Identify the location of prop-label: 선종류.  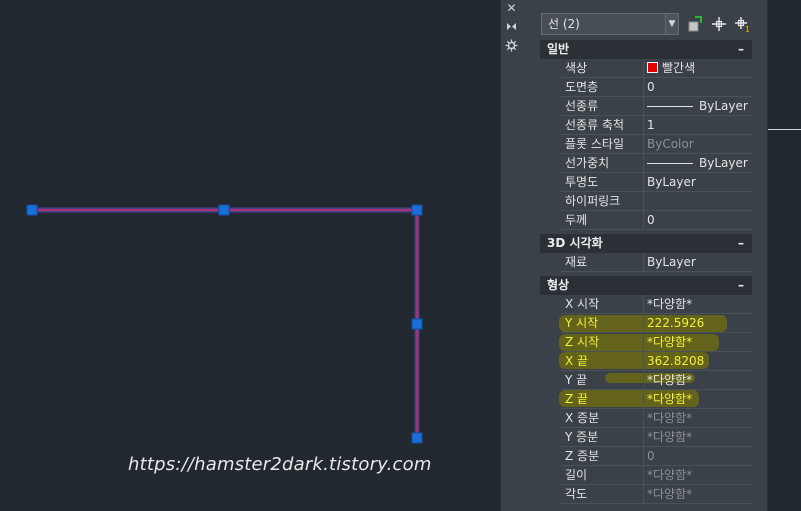
(582, 106).